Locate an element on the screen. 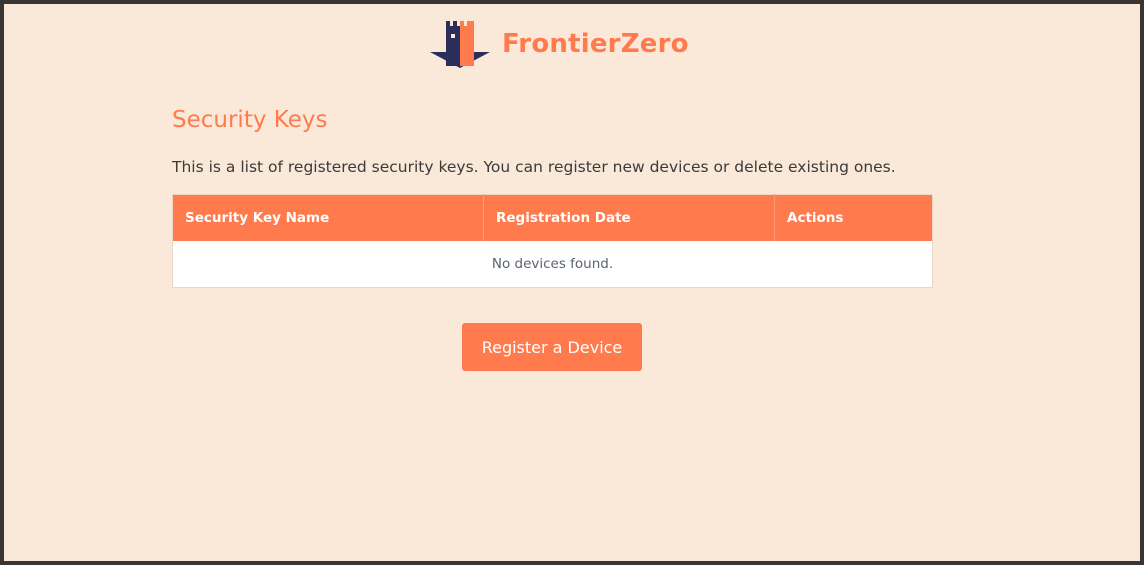 Image resolution: width=1144 pixels, height=565 pixels. page-title: Security Keys is located at coordinates (250, 120).